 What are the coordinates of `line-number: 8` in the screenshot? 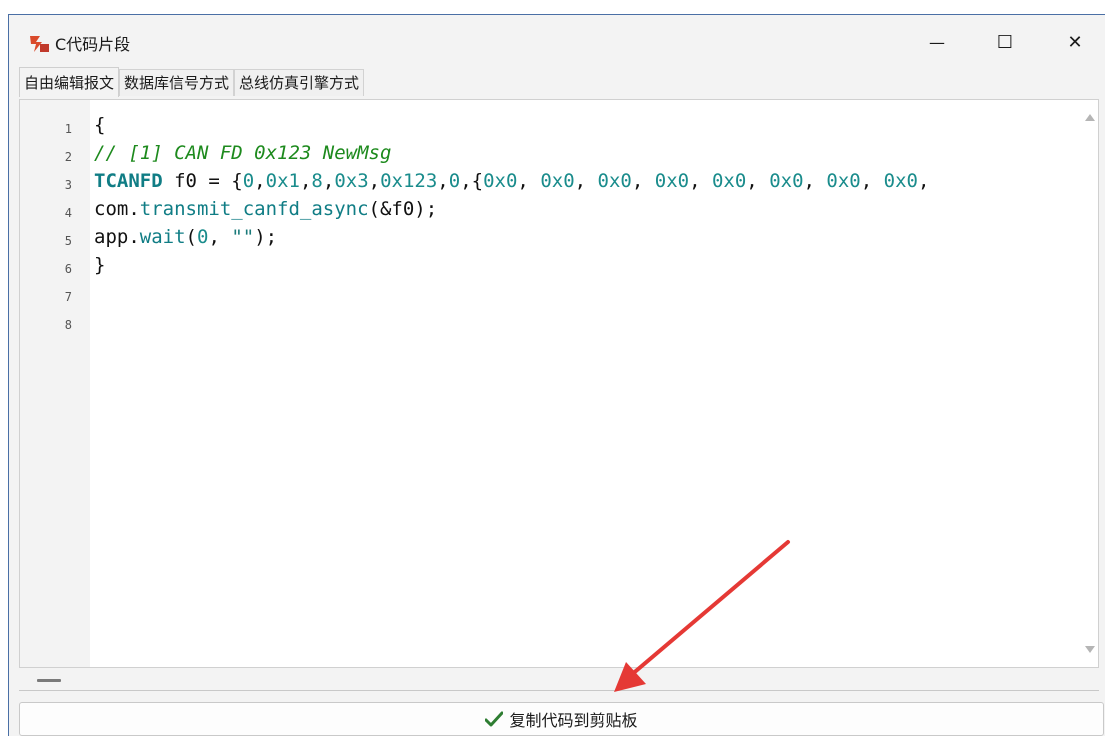 It's located at (68, 325).